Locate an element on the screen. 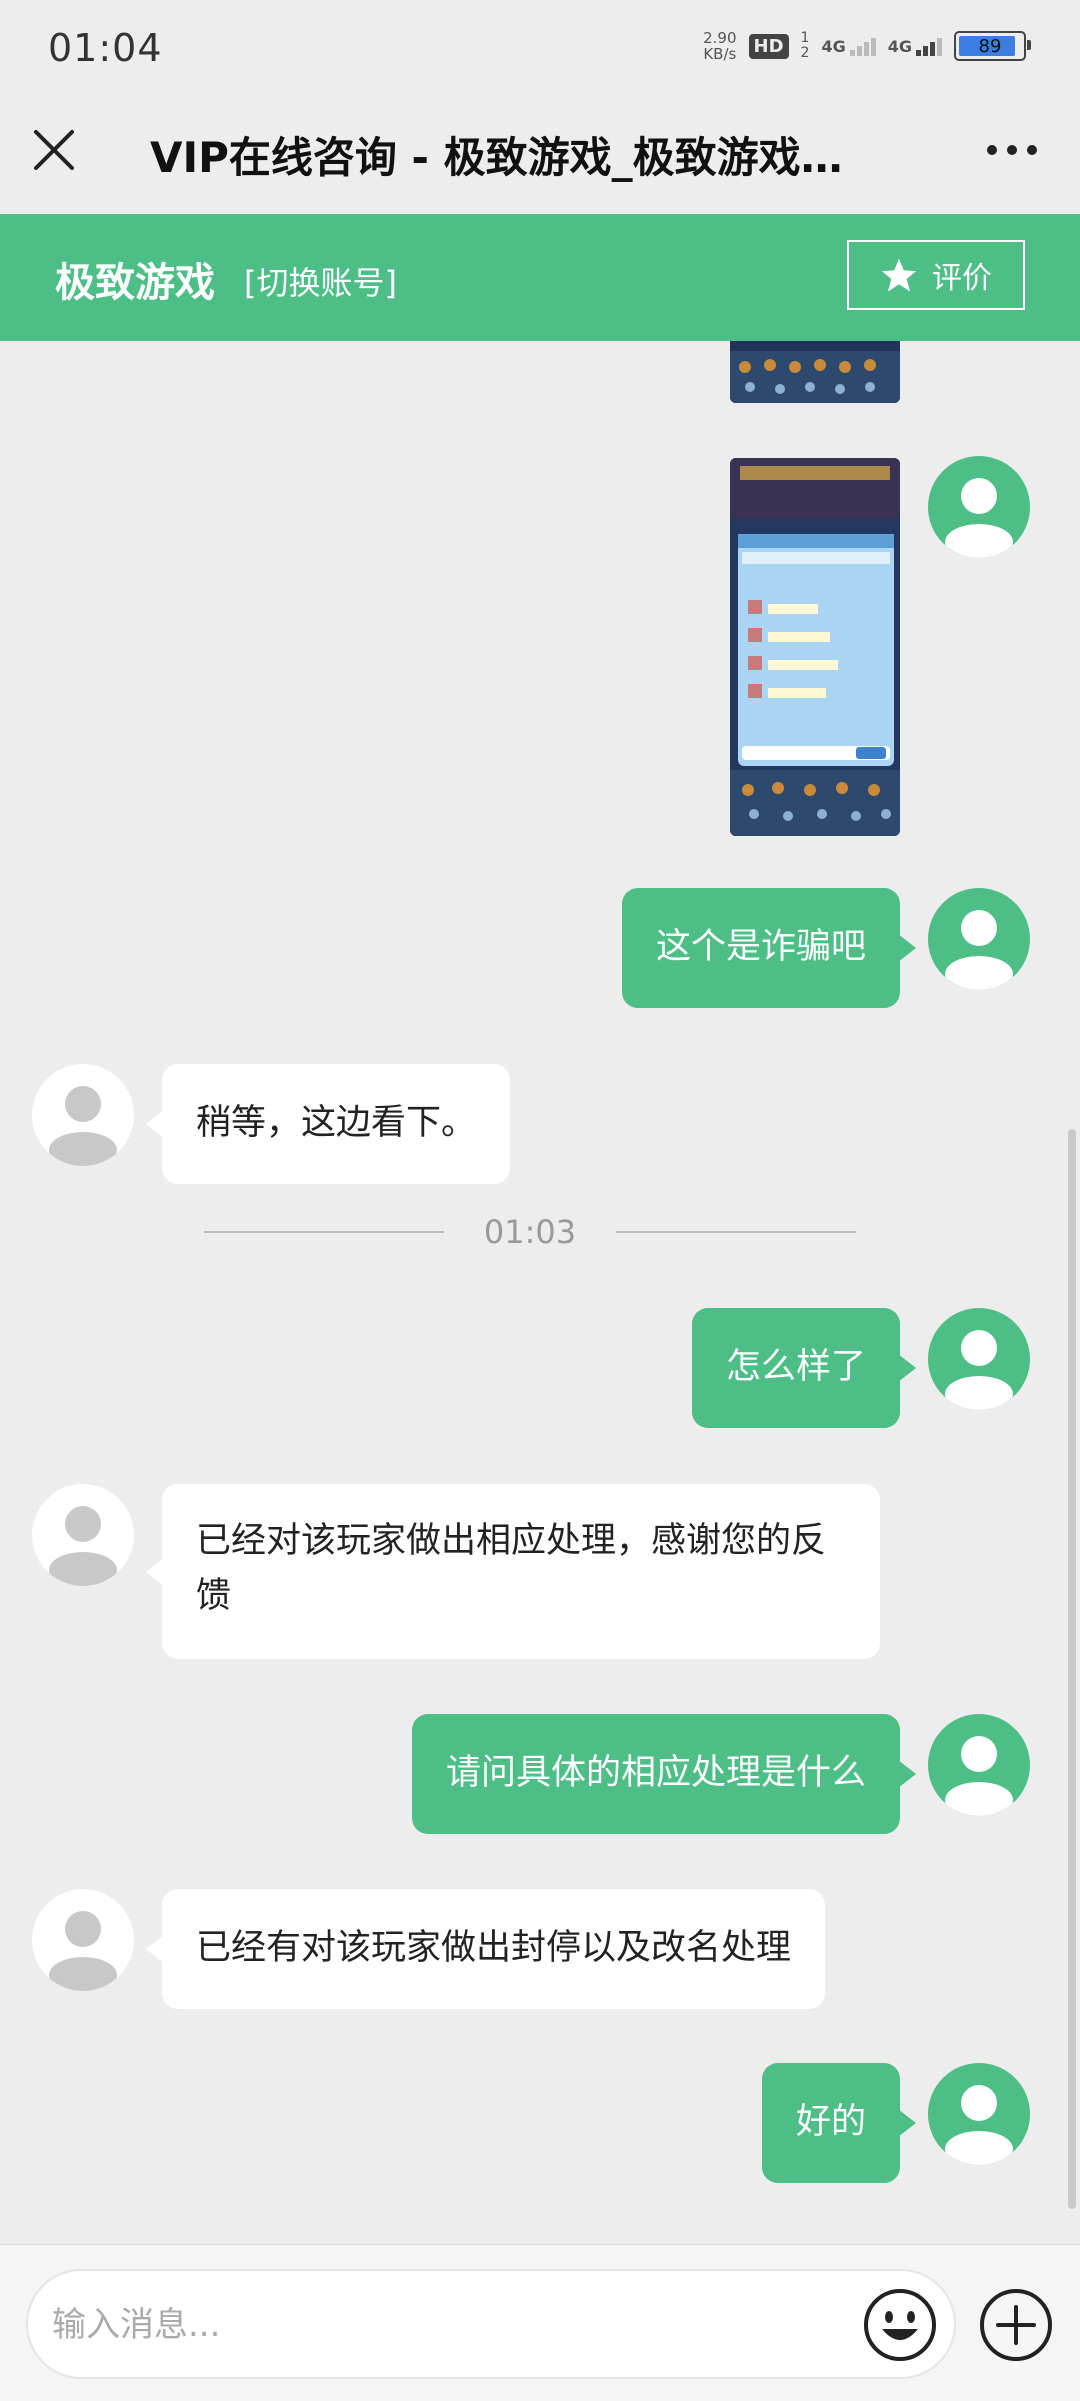 The width and height of the screenshot is (1080, 2401). network-speed: 2.90 KB/s is located at coordinates (720, 46).